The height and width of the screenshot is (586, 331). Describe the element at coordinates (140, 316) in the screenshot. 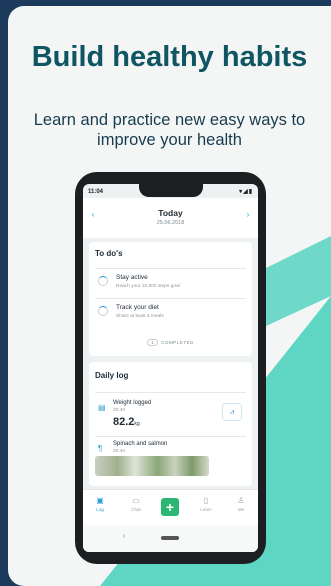

I see `todo-subtitle: Share at least 3 meals` at that location.